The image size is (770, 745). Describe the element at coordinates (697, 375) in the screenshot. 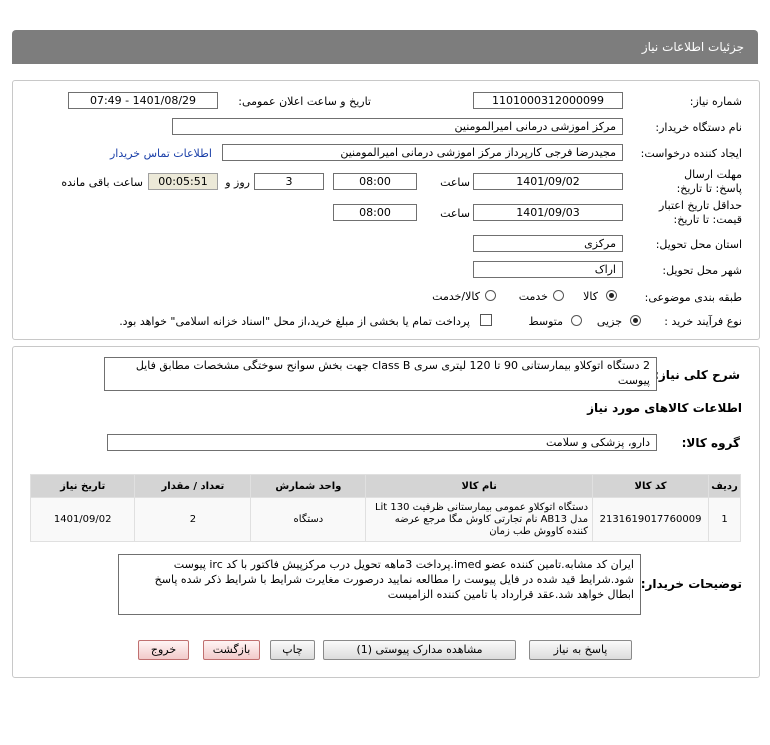

I see `summary-label: شرح کلی نیاز:` at that location.